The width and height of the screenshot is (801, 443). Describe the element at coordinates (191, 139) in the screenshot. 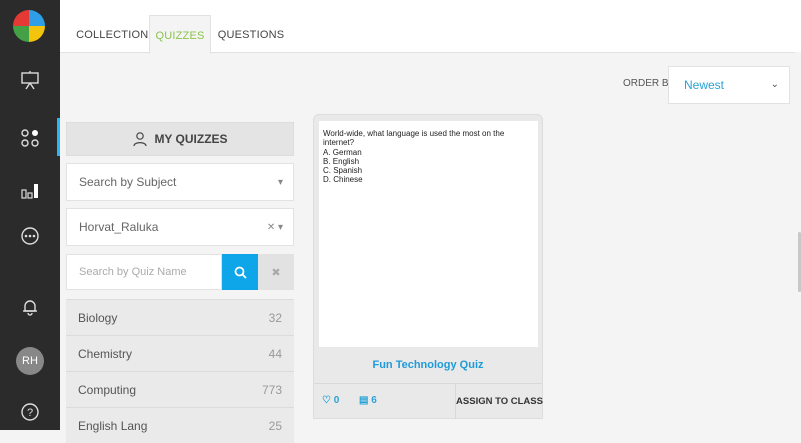

I see `my-quizzes-label: MY QUIZZES` at that location.